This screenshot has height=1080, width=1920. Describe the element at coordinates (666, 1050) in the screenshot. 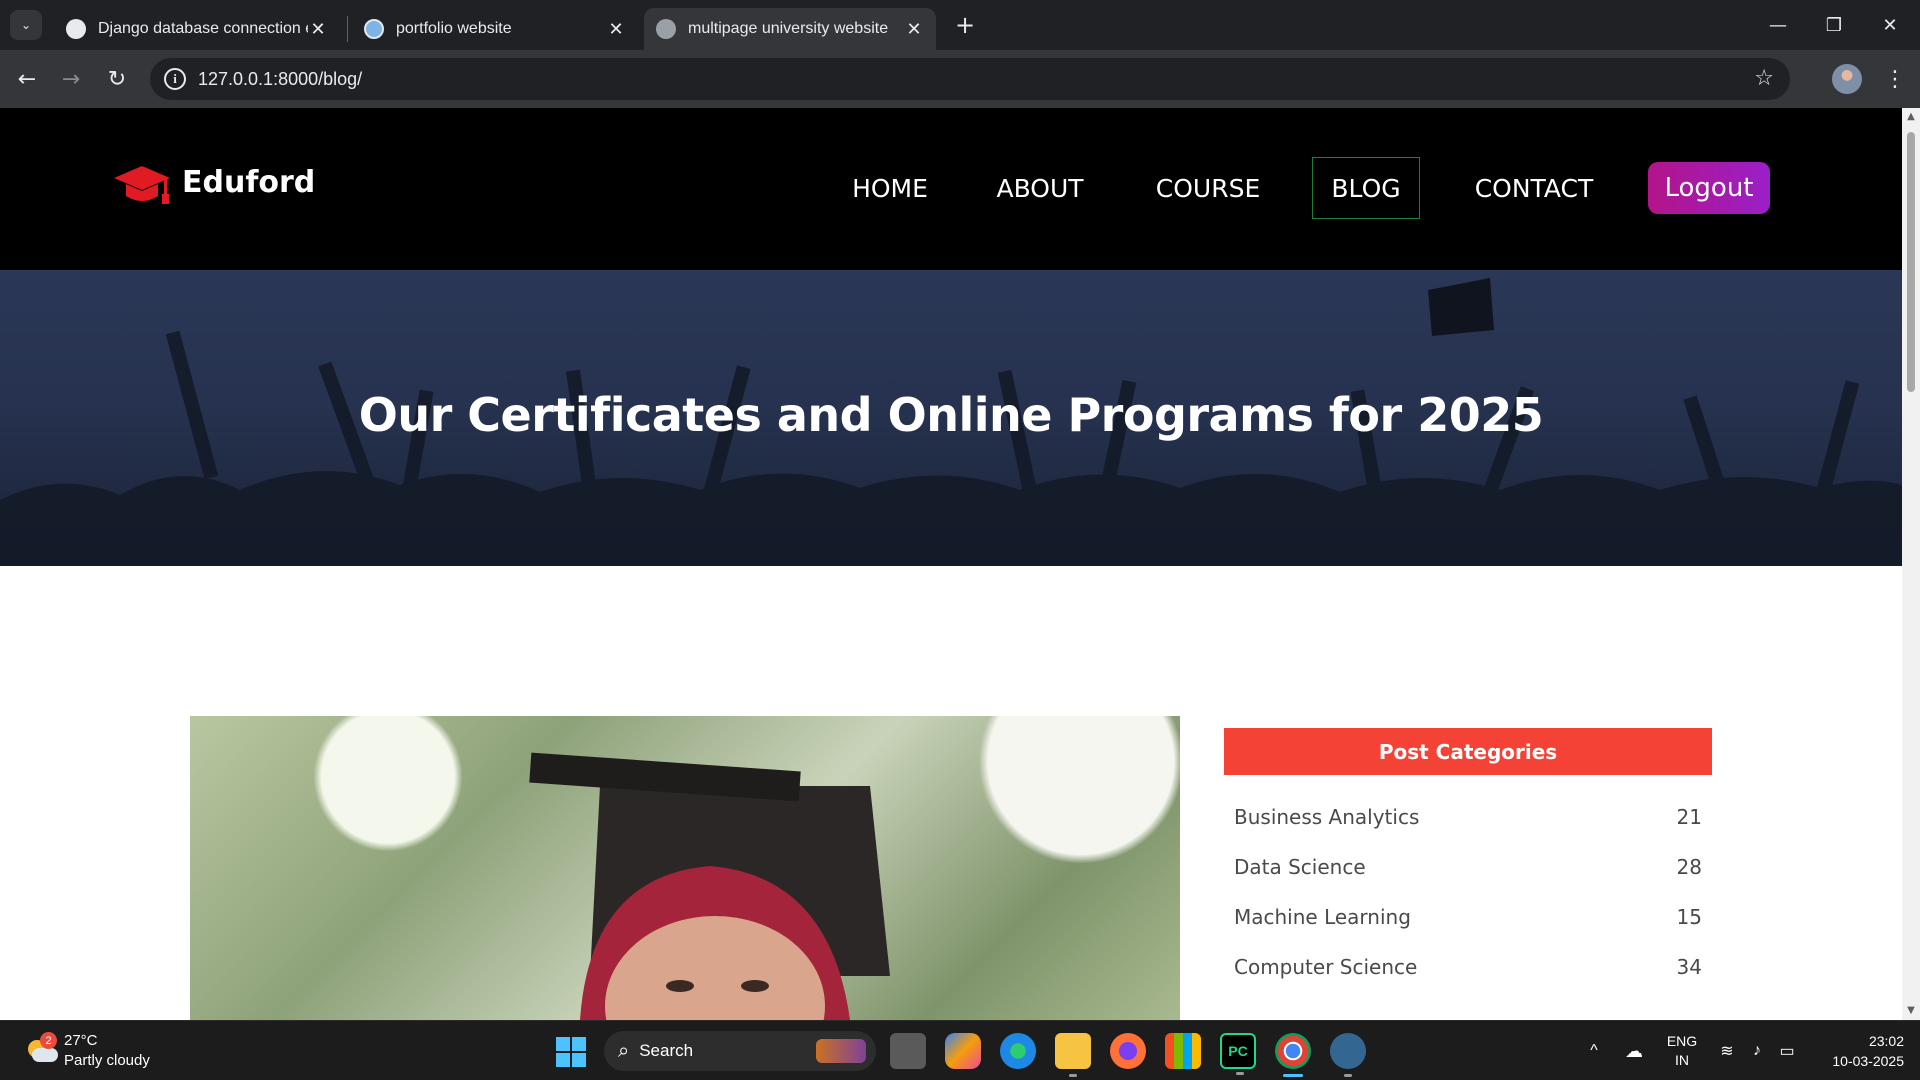

I see `search-placeholder: Search` at that location.